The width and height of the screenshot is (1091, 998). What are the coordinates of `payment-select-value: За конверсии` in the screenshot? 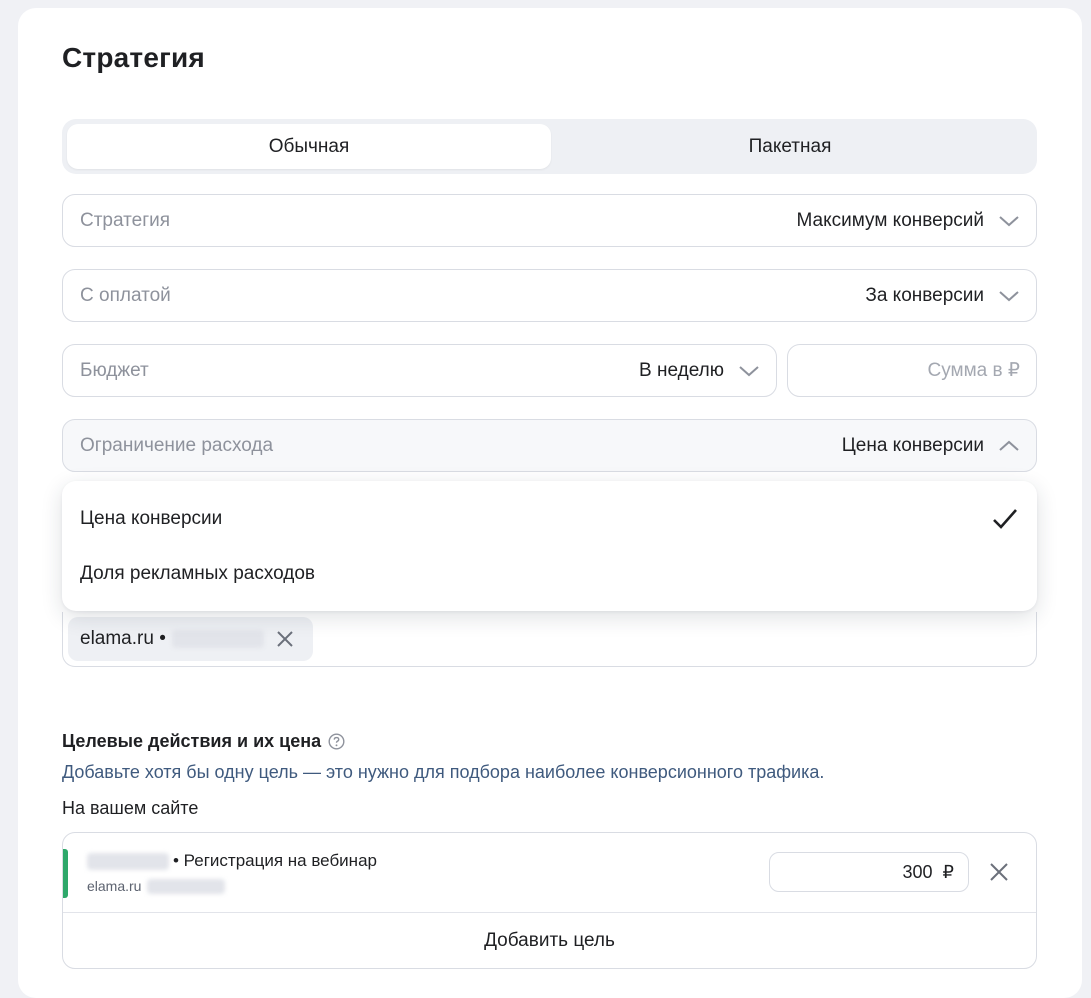 It's located at (924, 295).